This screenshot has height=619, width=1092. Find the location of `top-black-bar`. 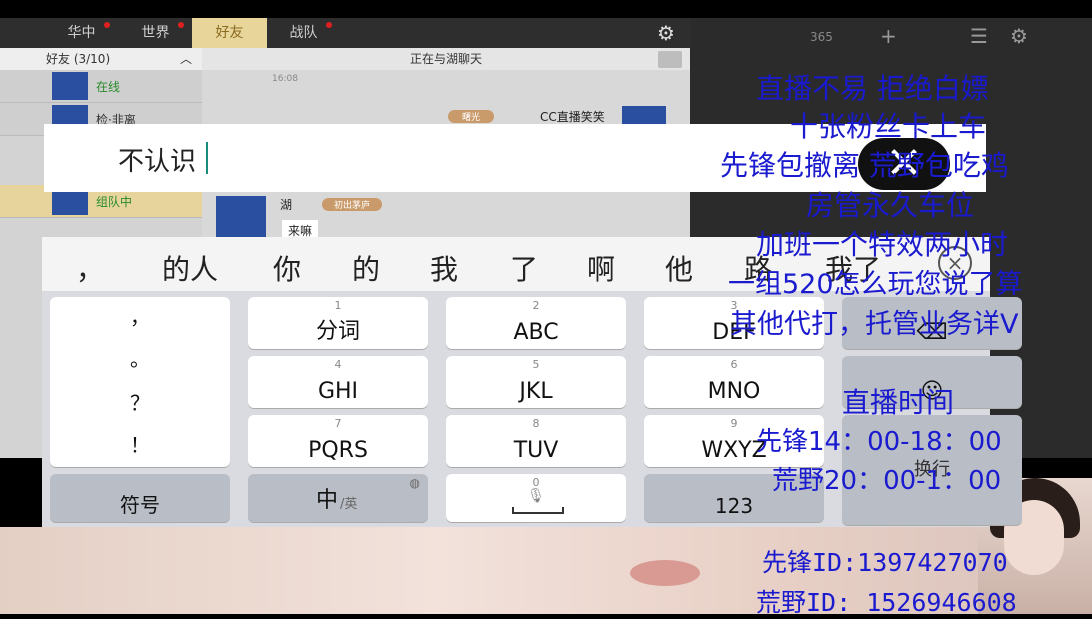

top-black-bar is located at coordinates (546, 9).